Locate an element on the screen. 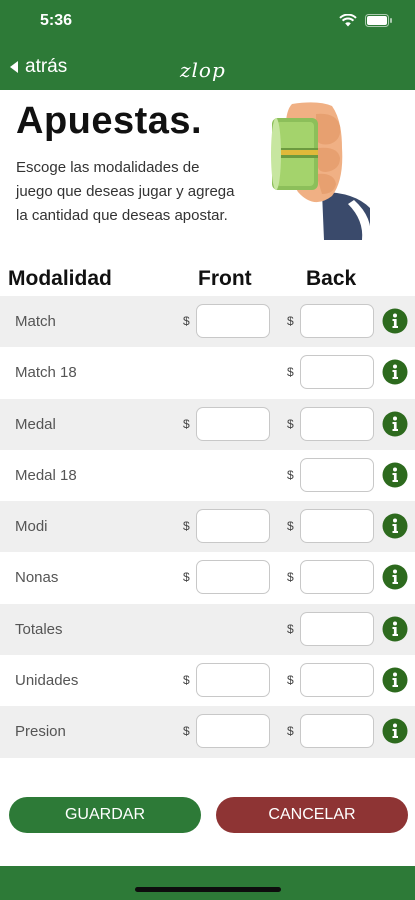 This screenshot has width=415, height=900. nav-bar: atrás zlop is located at coordinates (207, 69).